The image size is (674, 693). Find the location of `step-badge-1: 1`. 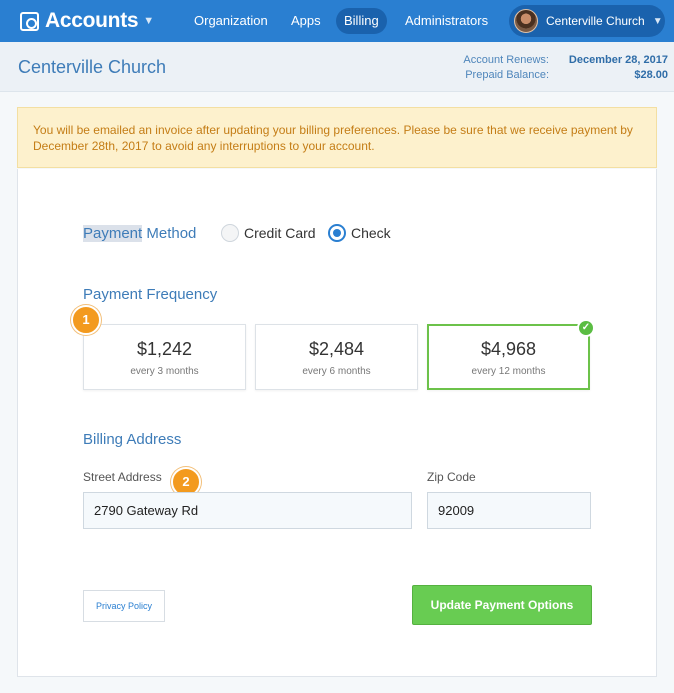

step-badge-1: 1 is located at coordinates (86, 320).